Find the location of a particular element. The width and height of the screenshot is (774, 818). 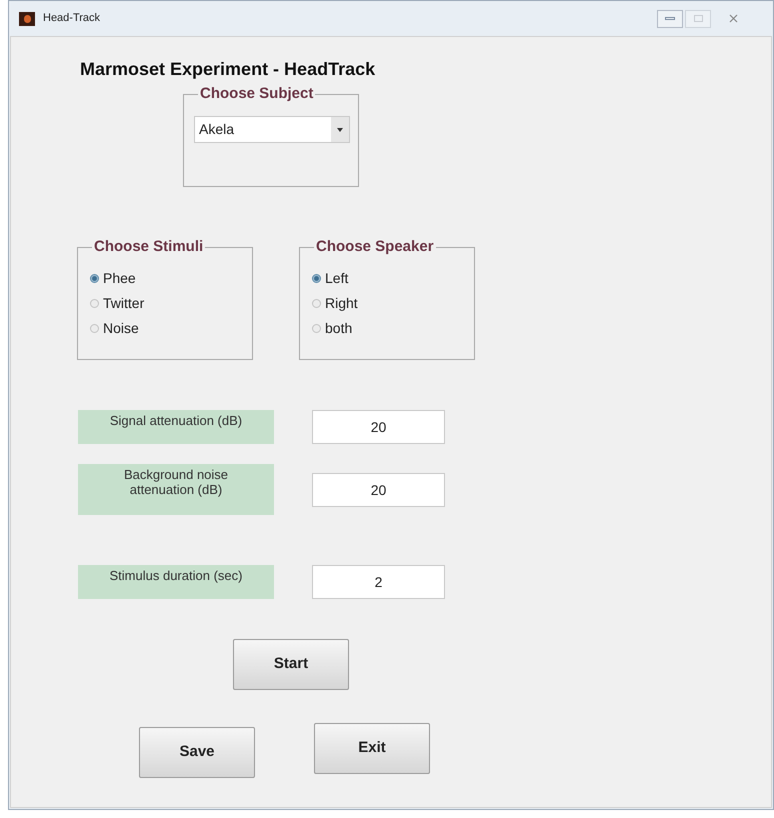

radio-label: Phee is located at coordinates (119, 278).